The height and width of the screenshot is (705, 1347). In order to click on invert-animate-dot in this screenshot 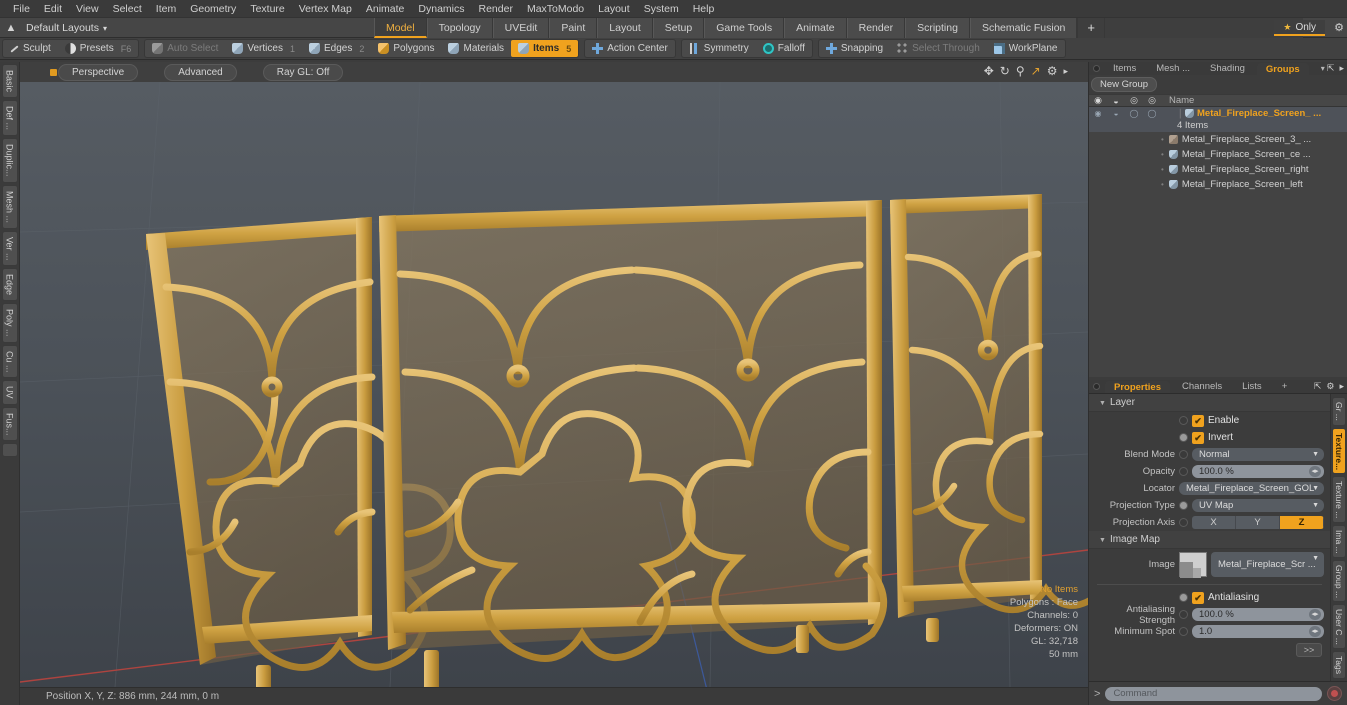, I will do `click(1183, 437)`.